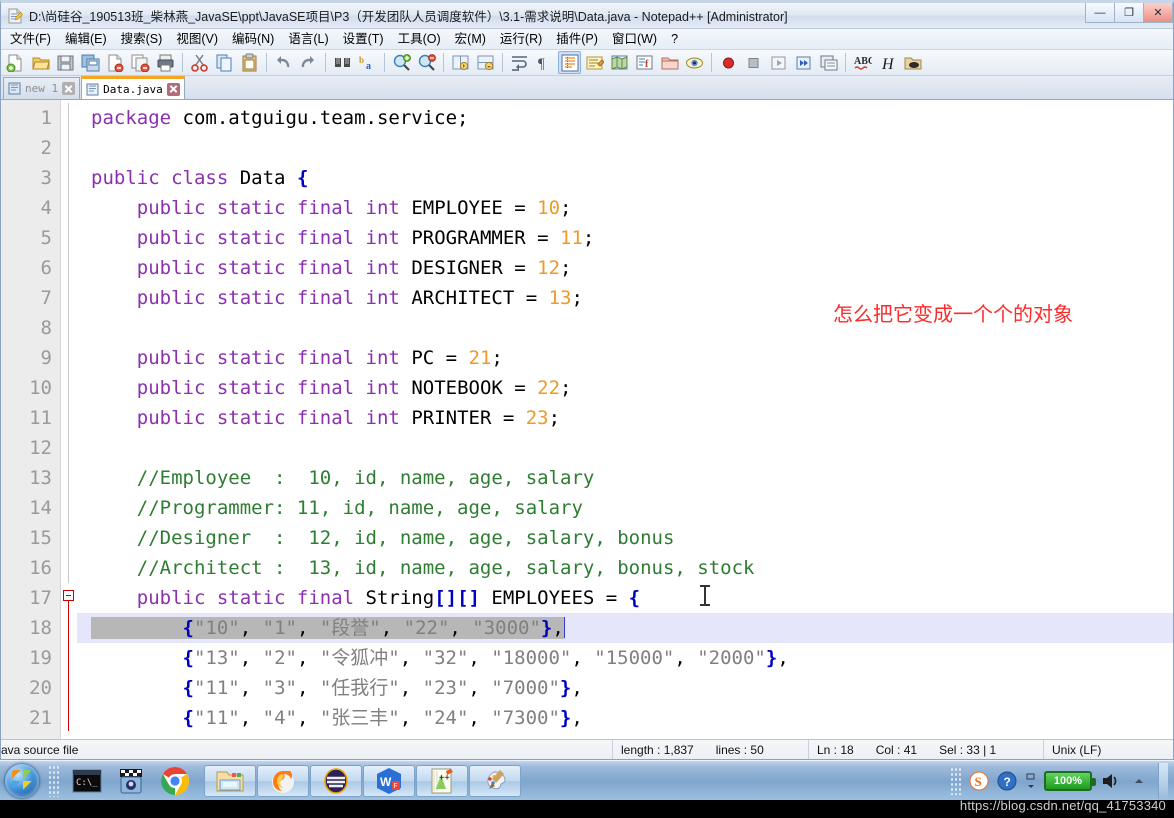 The height and width of the screenshot is (818, 1174). I want to click on start-button, so click(22, 781).